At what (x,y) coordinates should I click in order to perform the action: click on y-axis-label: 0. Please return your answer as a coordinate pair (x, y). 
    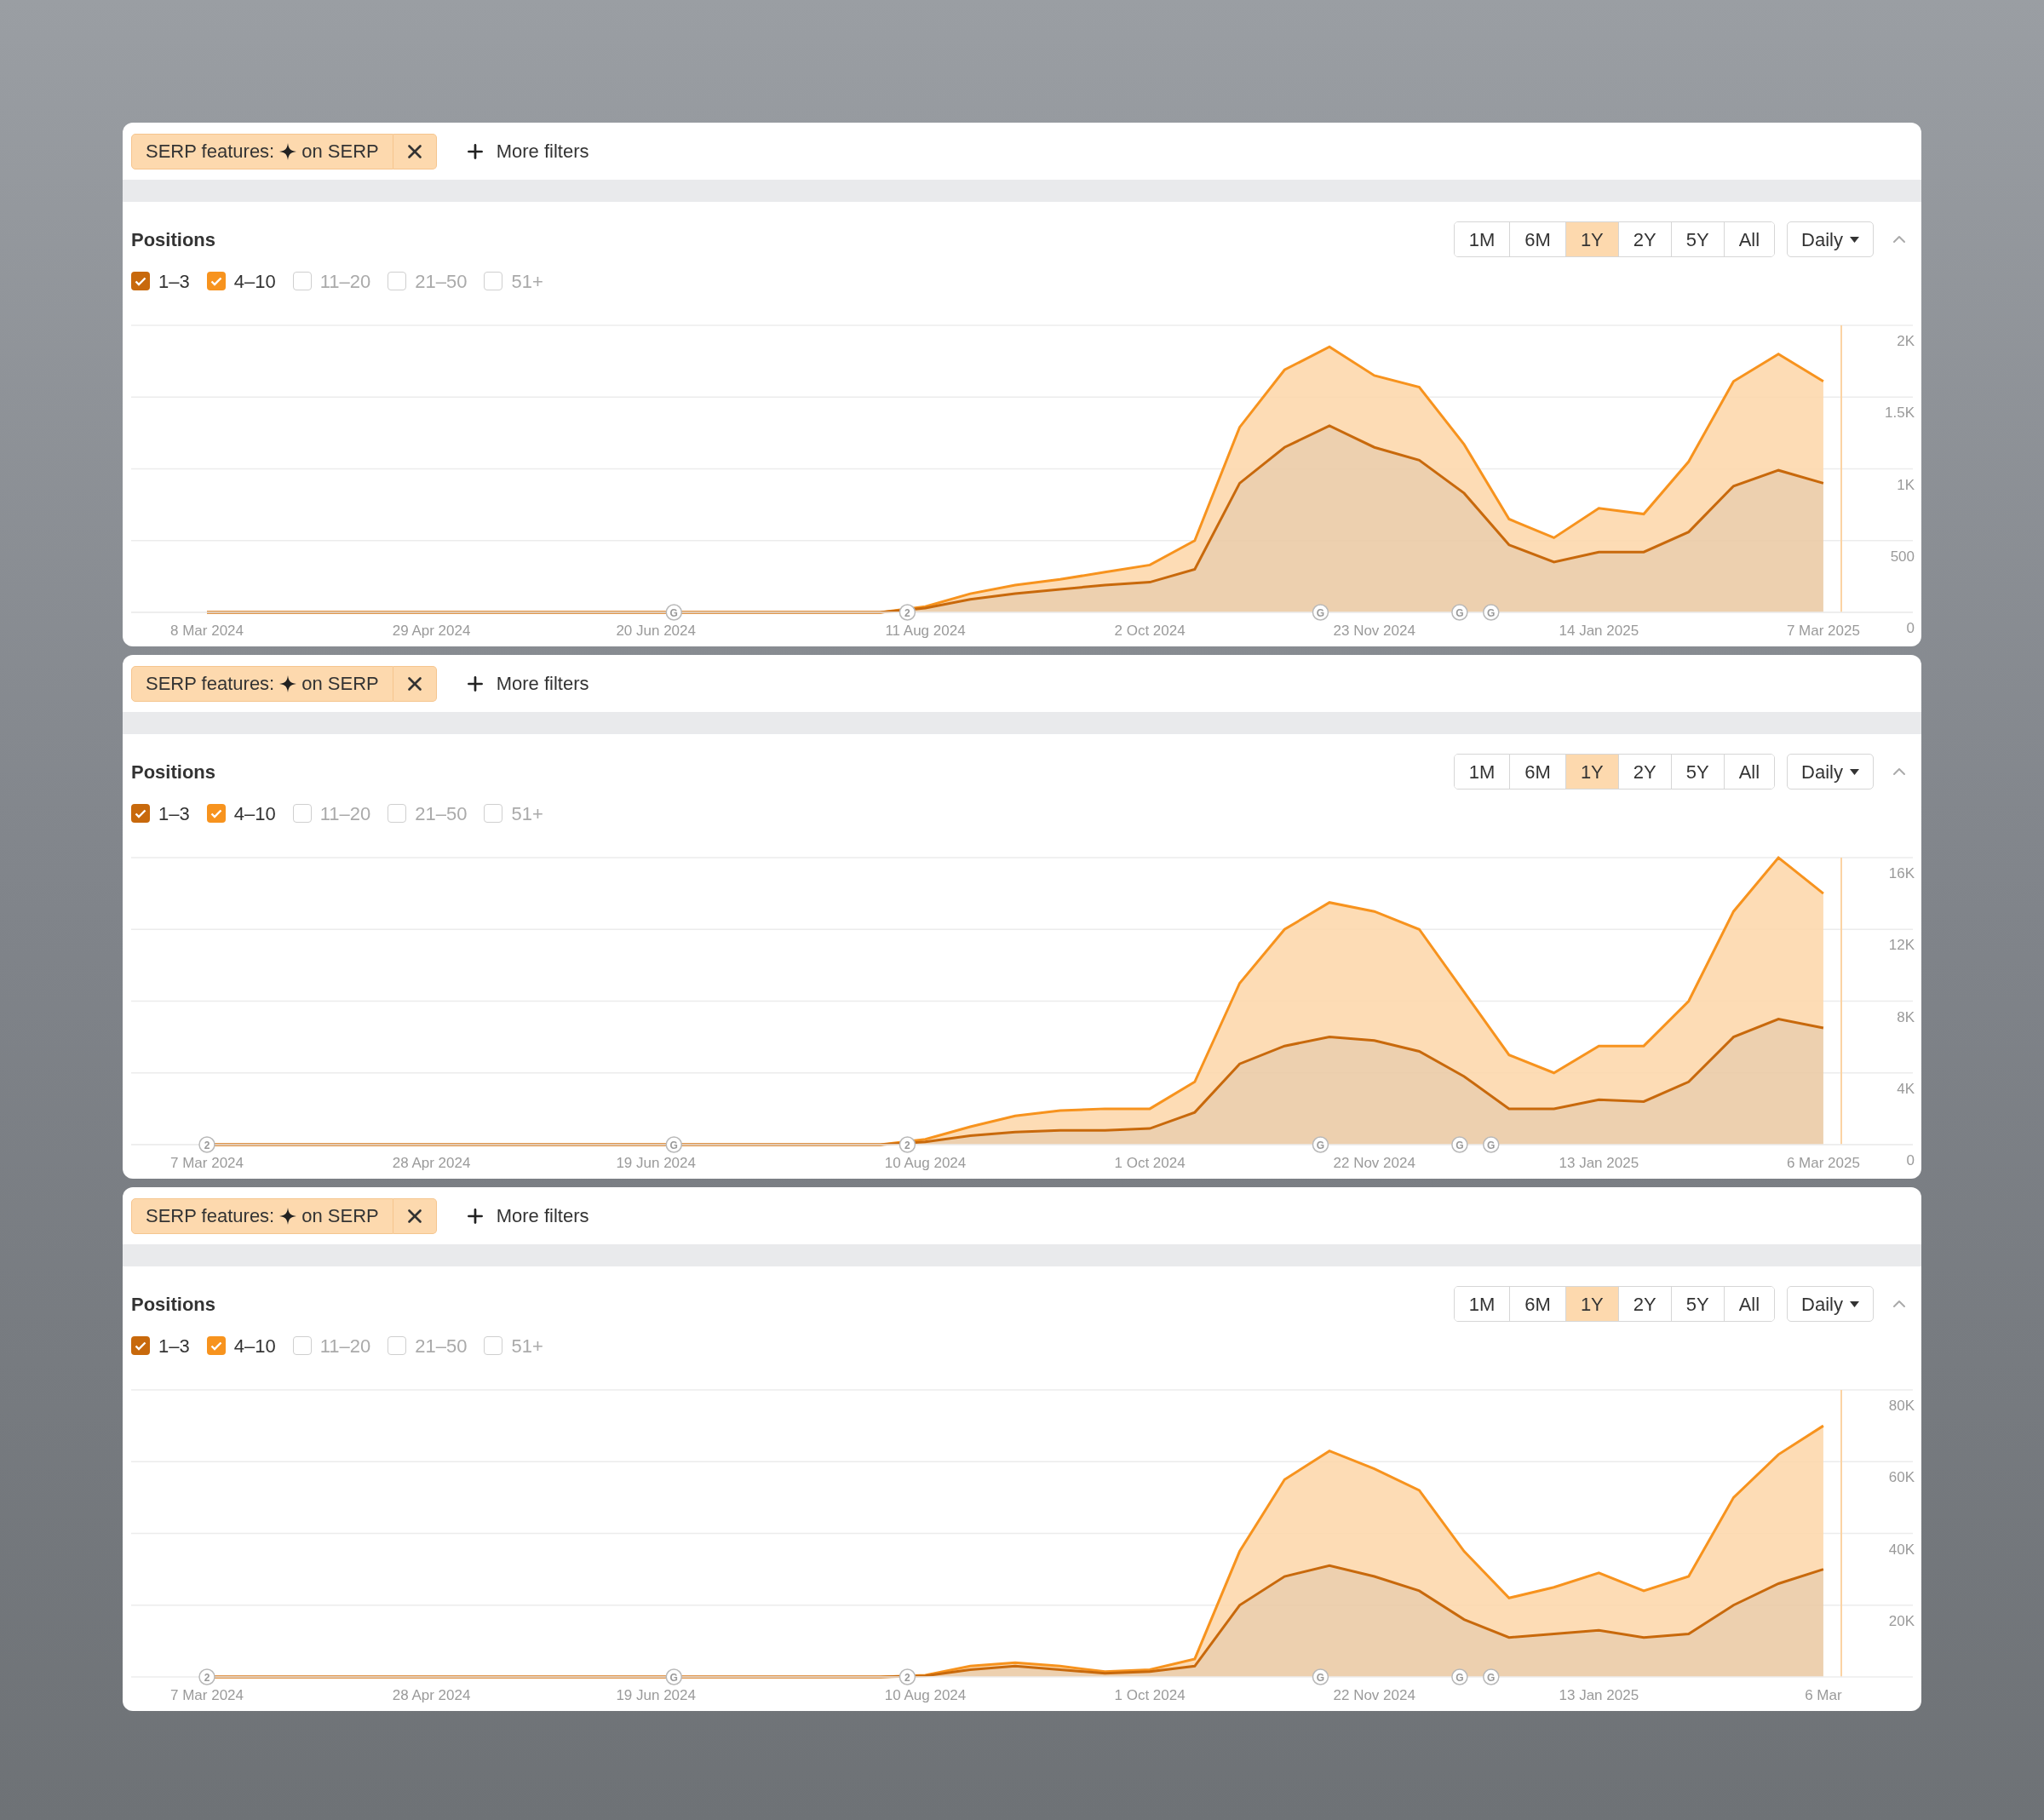
    Looking at the image, I should click on (1910, 628).